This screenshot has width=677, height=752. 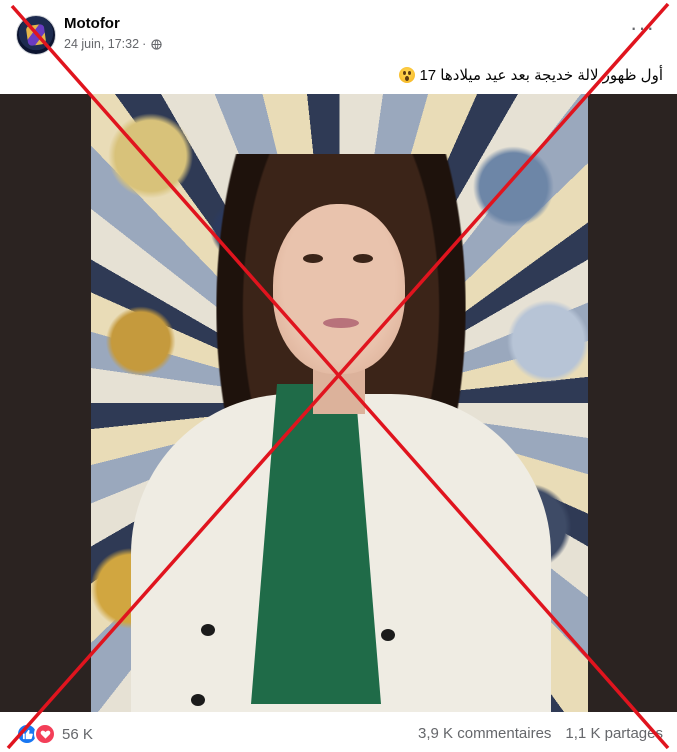 I want to click on more-options-button: ···, so click(x=642, y=28).